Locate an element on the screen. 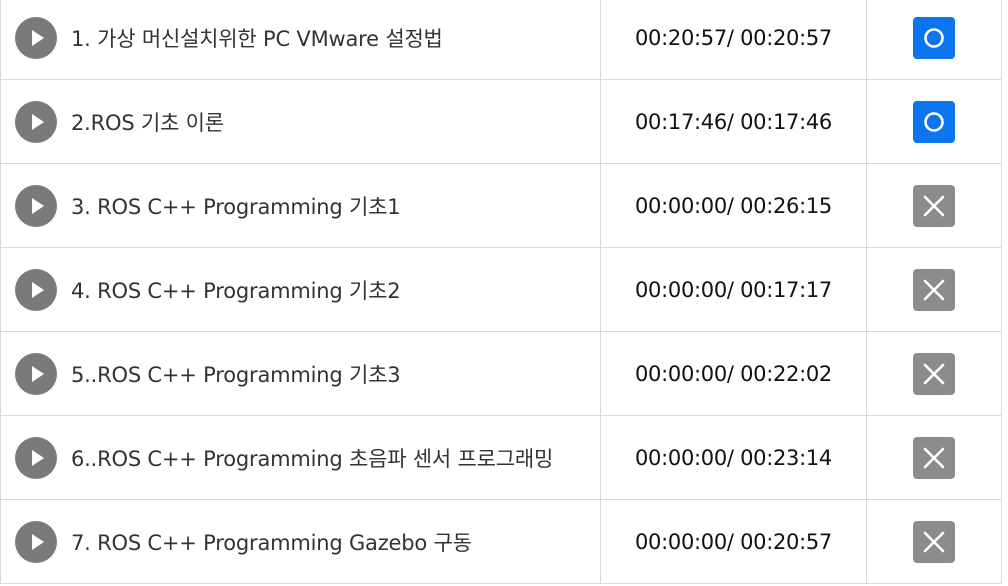  lecture-title: 2.ROS 기초 이론 is located at coordinates (147, 122).